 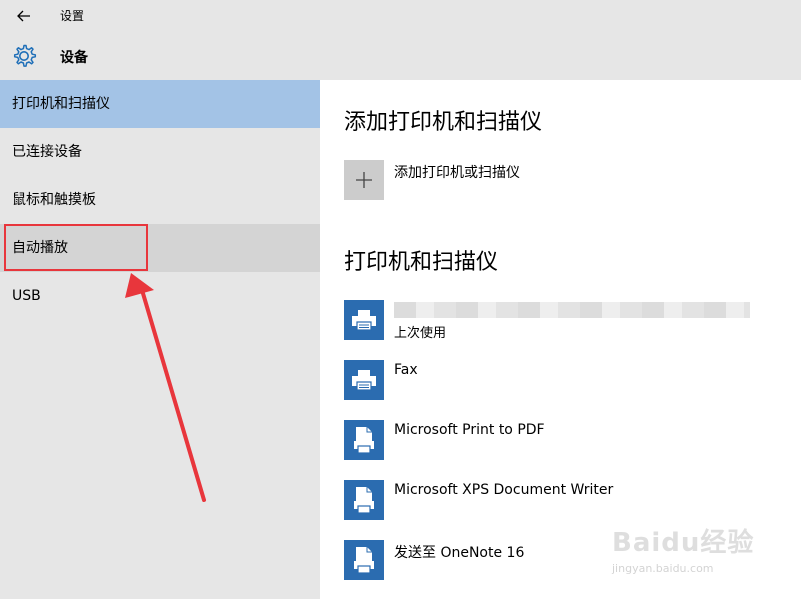 What do you see at coordinates (459, 553) in the screenshot?
I see `device-name: 发送至 OneNote 16` at bounding box center [459, 553].